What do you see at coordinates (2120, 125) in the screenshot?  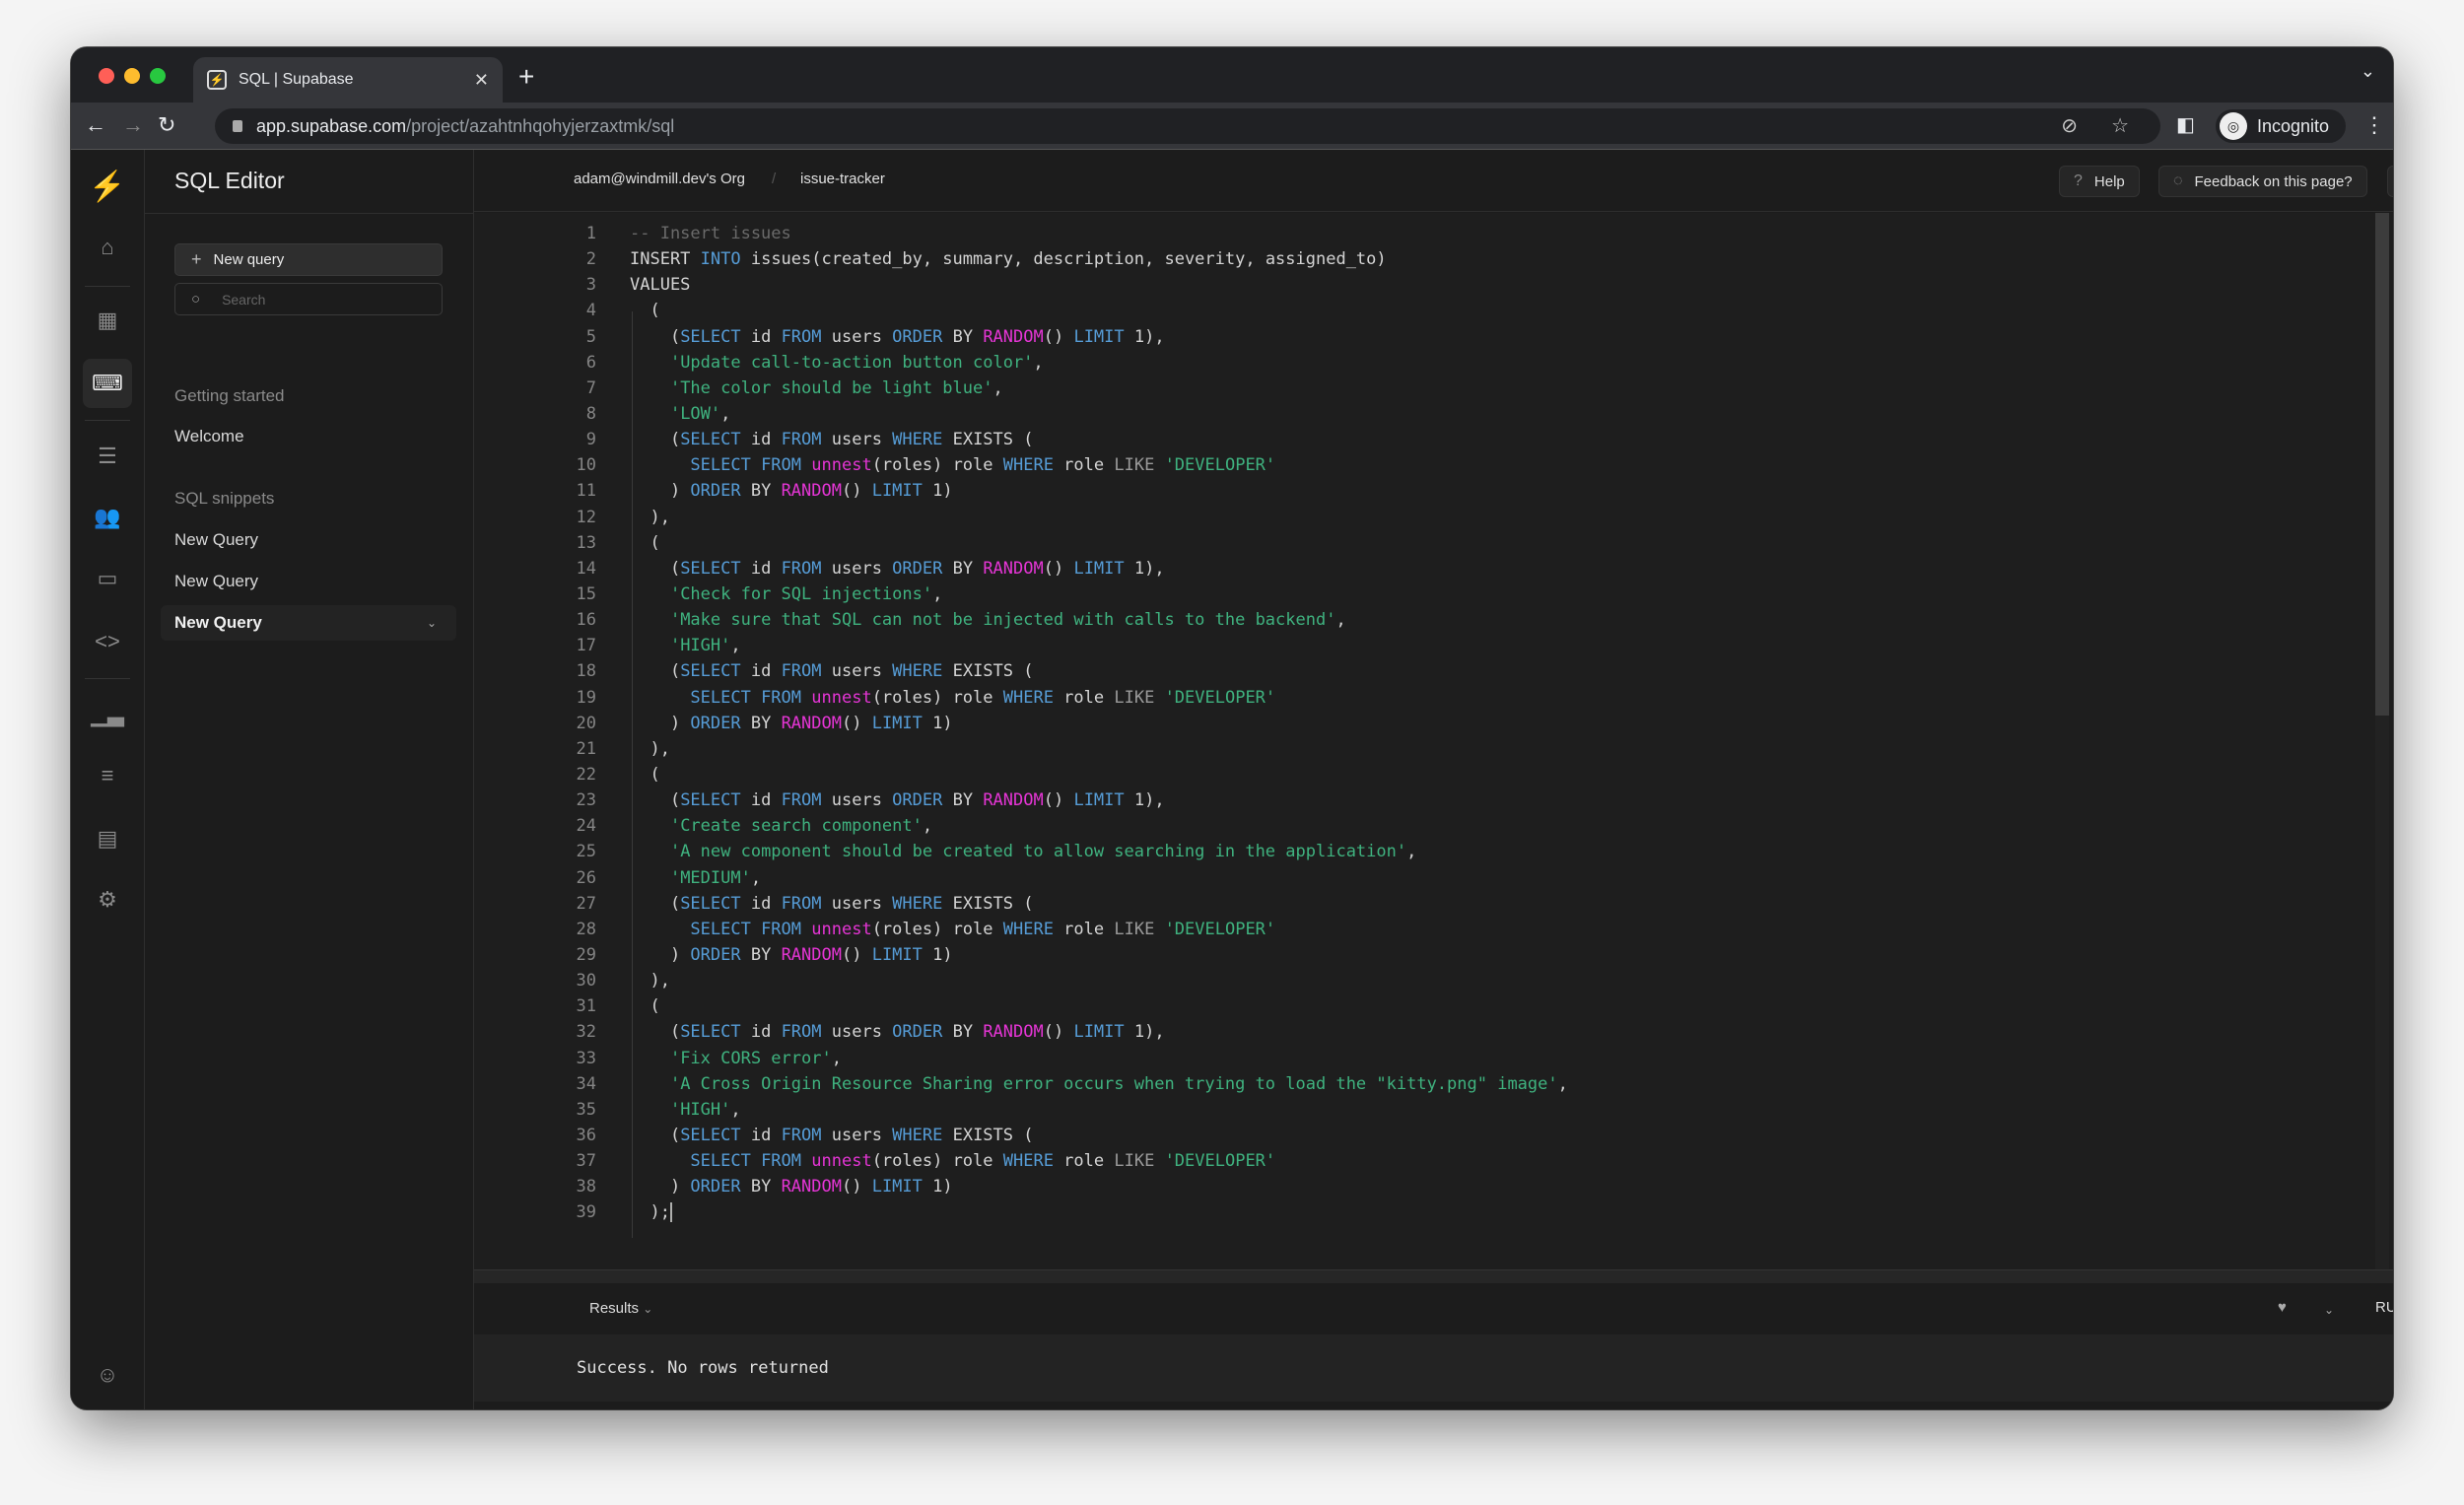 I see `star-icon: ☆` at bounding box center [2120, 125].